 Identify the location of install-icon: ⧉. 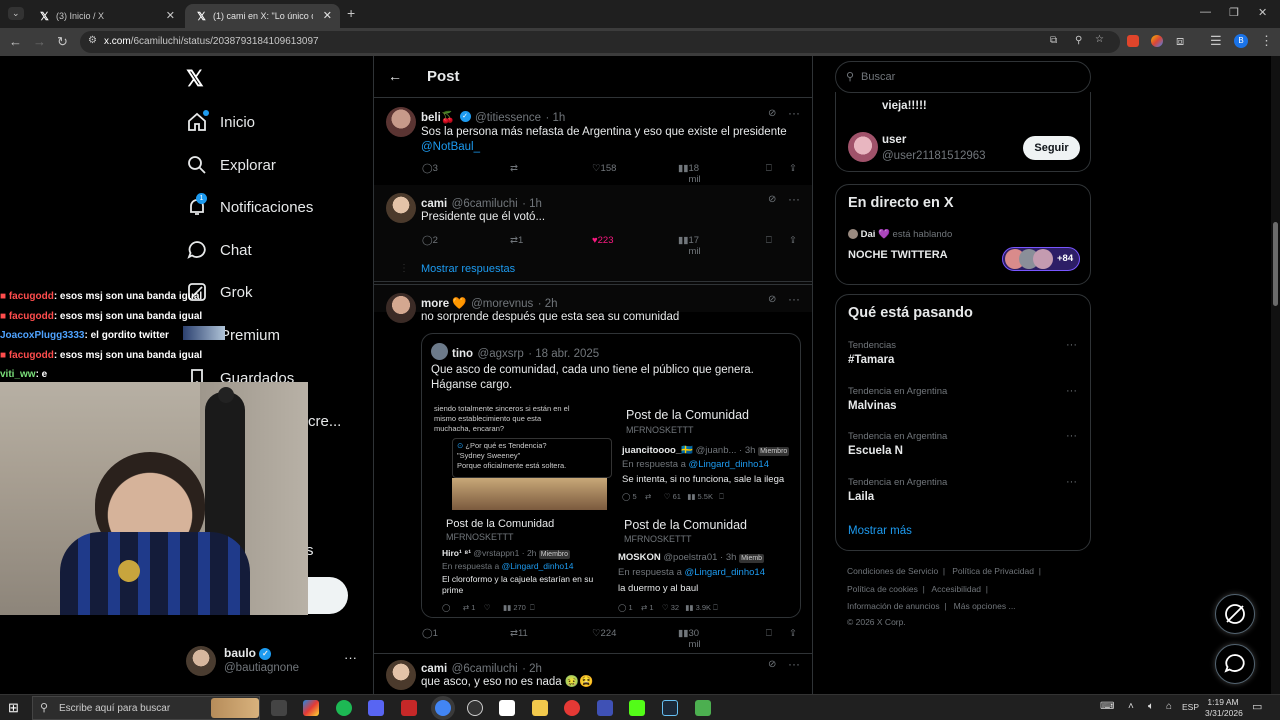
(1053, 40).